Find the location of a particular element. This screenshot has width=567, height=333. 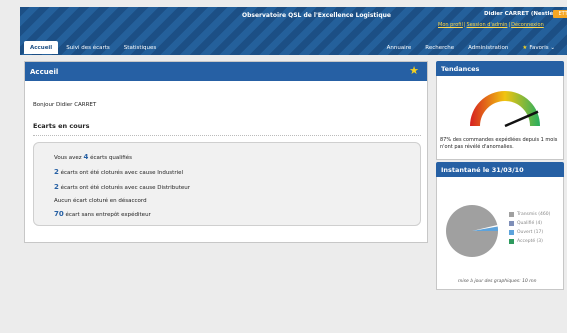

main-tabs: Accueil Suivi des écarts Statistiques is located at coordinates (93, 47).